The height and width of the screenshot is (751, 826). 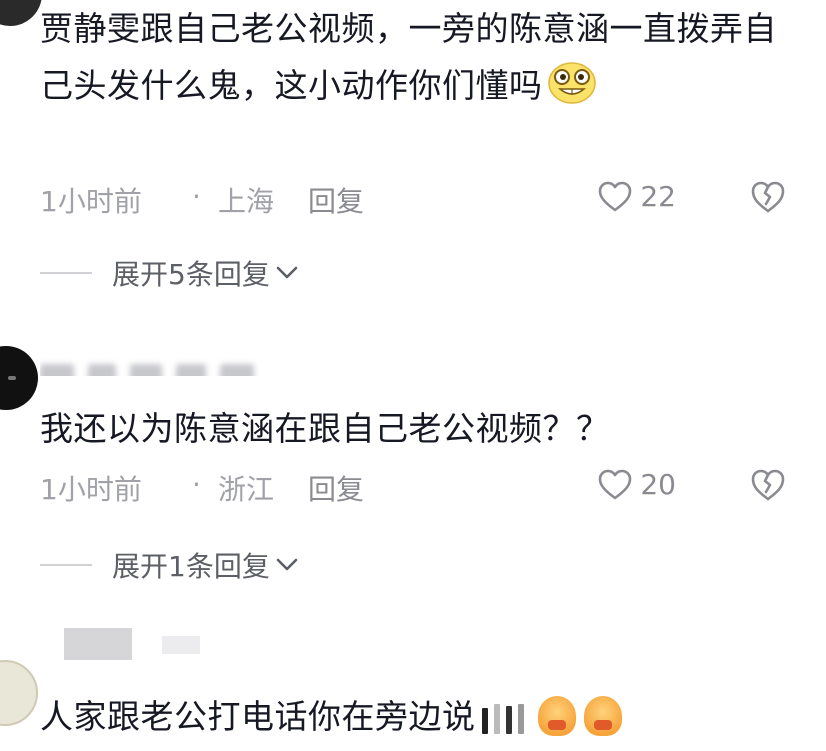 I want to click on expand-replies-button: 展开5条回复, so click(x=169, y=273).